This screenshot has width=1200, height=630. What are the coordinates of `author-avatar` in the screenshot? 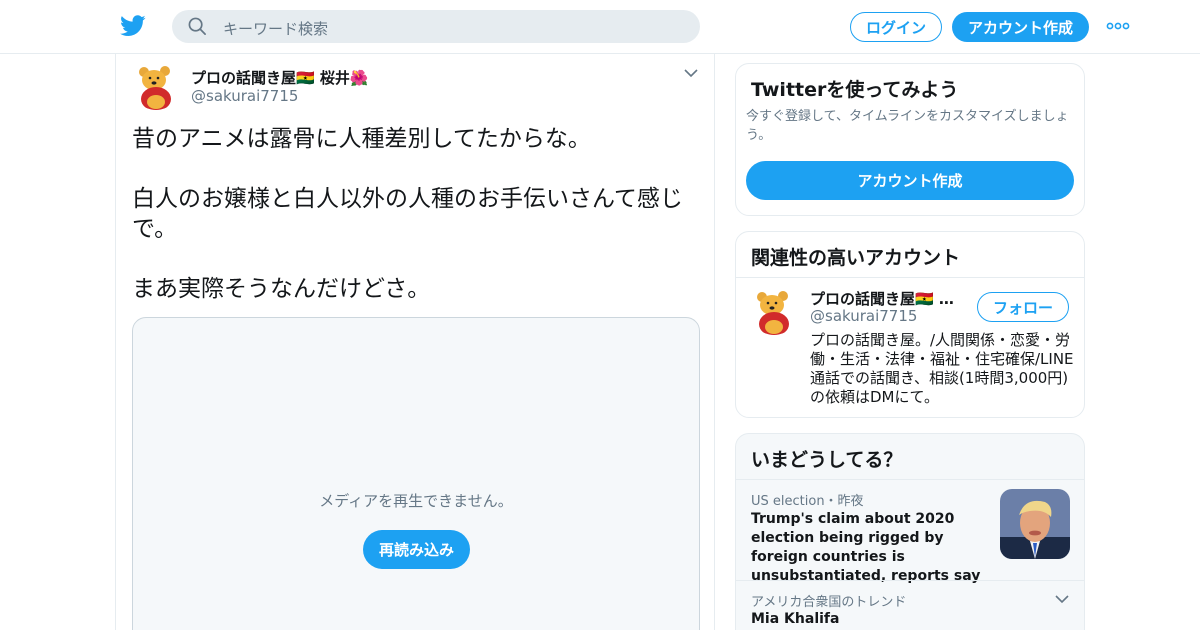 It's located at (156, 86).